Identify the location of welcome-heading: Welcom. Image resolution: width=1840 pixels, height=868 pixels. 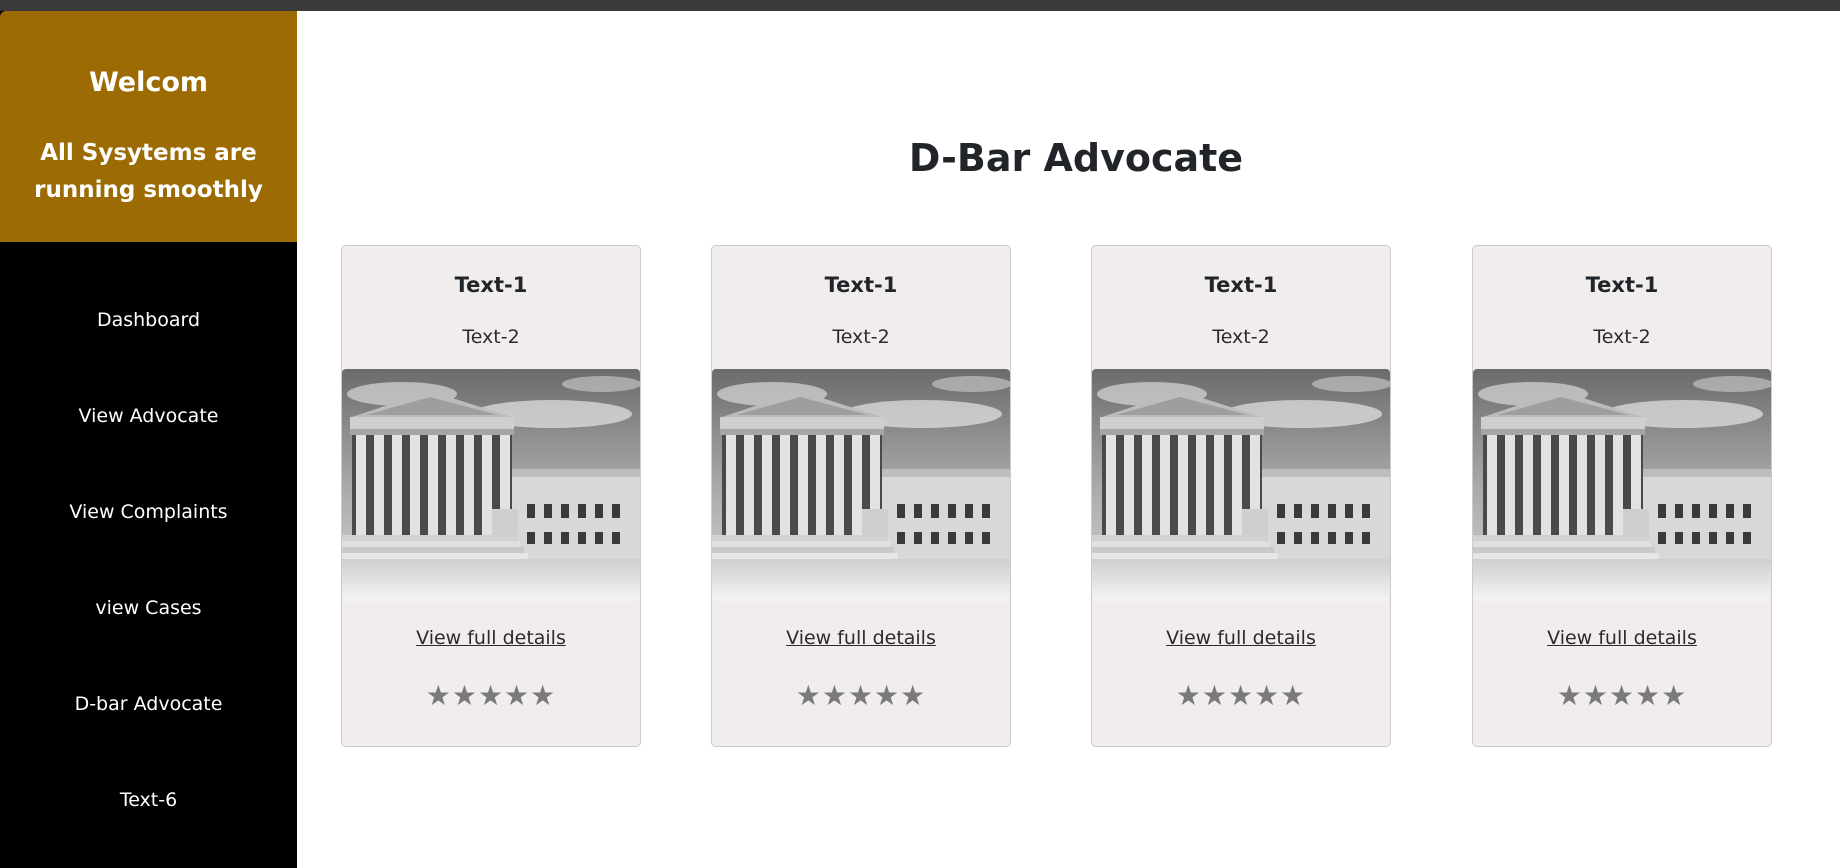
(148, 82).